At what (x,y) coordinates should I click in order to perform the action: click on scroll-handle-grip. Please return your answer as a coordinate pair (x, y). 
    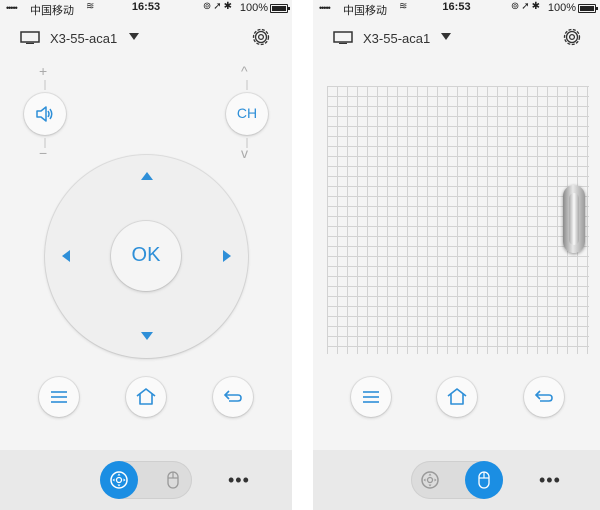
    Looking at the image, I should click on (574, 219).